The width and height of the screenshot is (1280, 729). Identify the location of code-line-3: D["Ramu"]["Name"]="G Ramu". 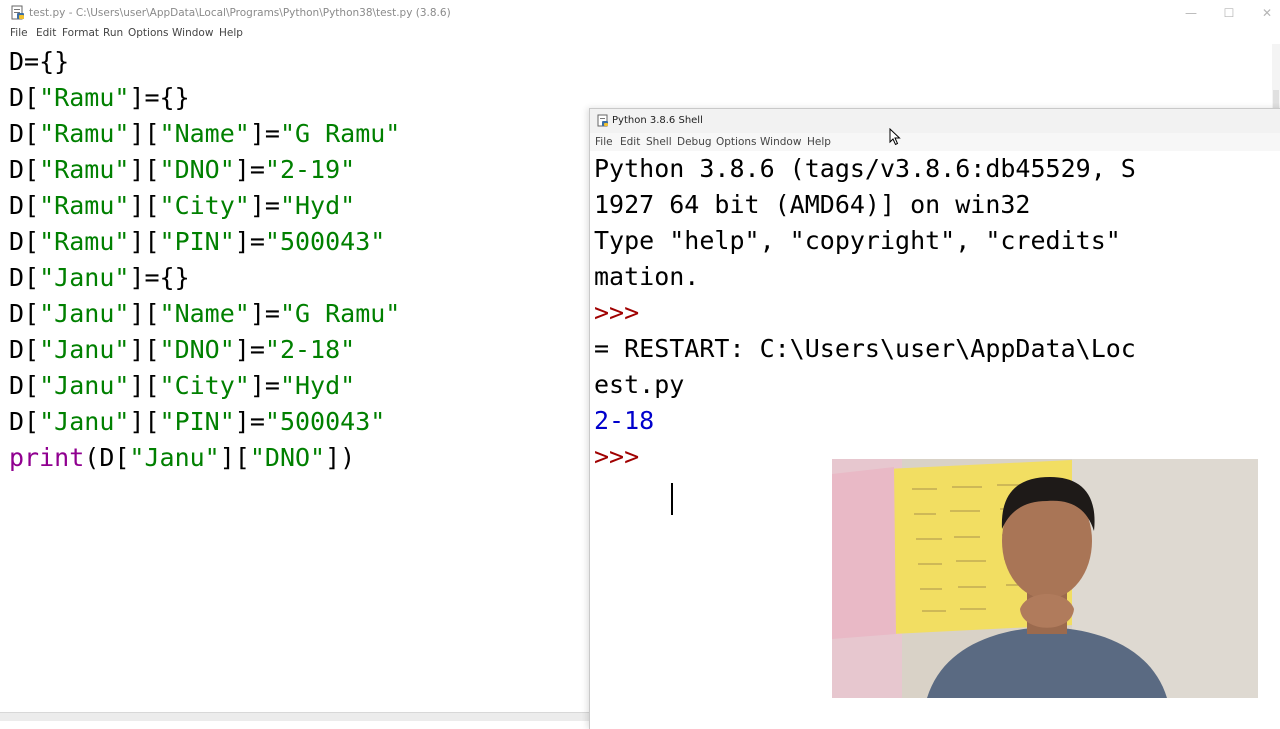
(204, 134).